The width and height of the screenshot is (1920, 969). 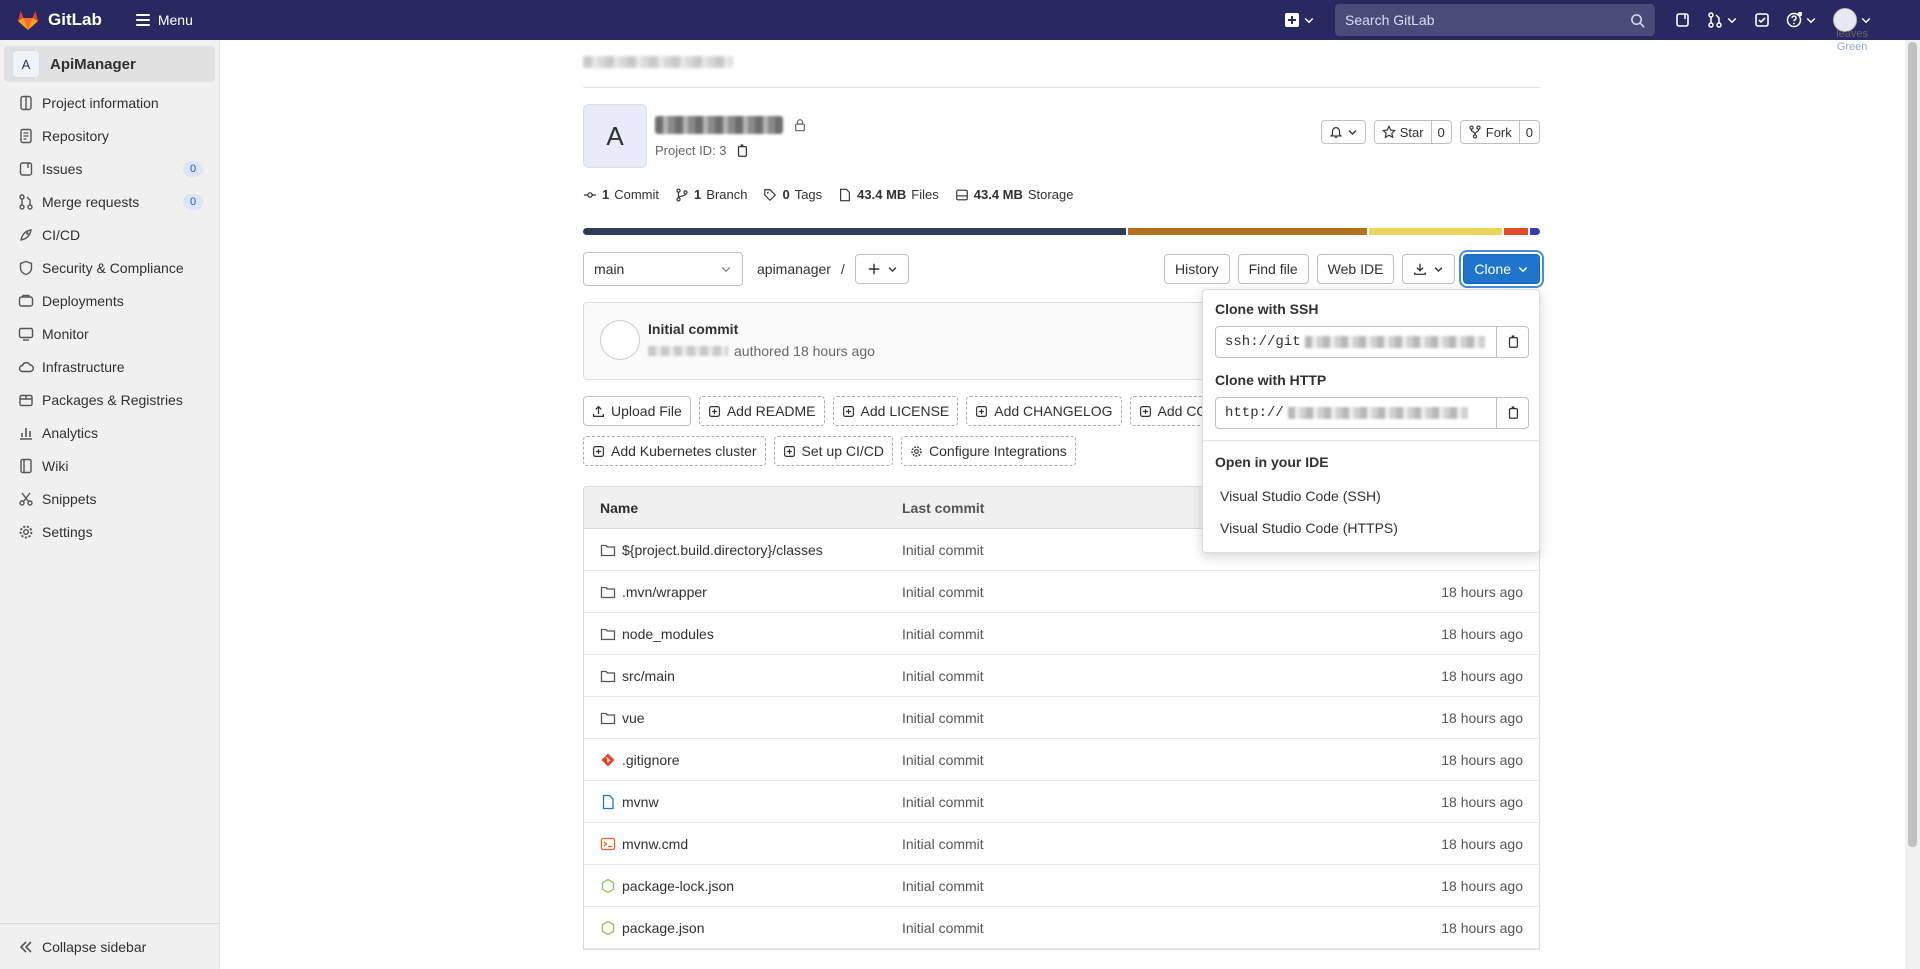 What do you see at coordinates (1309, 528) in the screenshot?
I see `open-vscode-https-item: Visual Studio Code (HTTPS)` at bounding box center [1309, 528].